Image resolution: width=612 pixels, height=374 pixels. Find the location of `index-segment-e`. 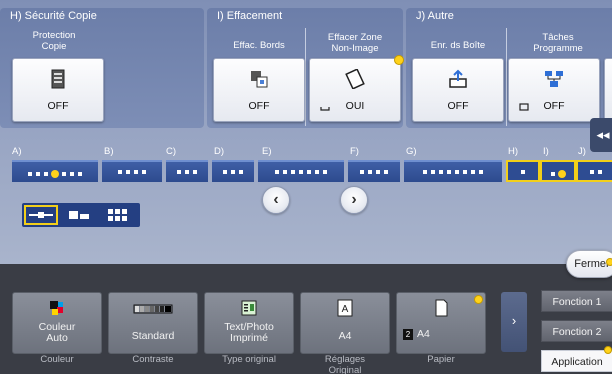

index-segment-e is located at coordinates (301, 171).